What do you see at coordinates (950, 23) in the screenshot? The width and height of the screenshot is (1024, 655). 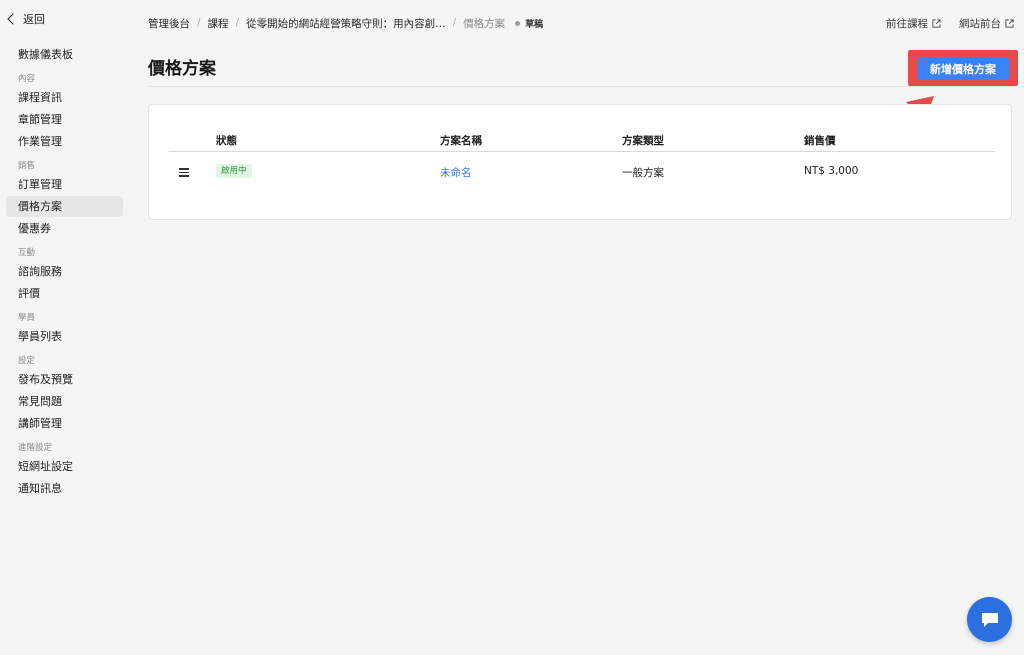 I see `top-links: 前往課程 網站前台` at bounding box center [950, 23].